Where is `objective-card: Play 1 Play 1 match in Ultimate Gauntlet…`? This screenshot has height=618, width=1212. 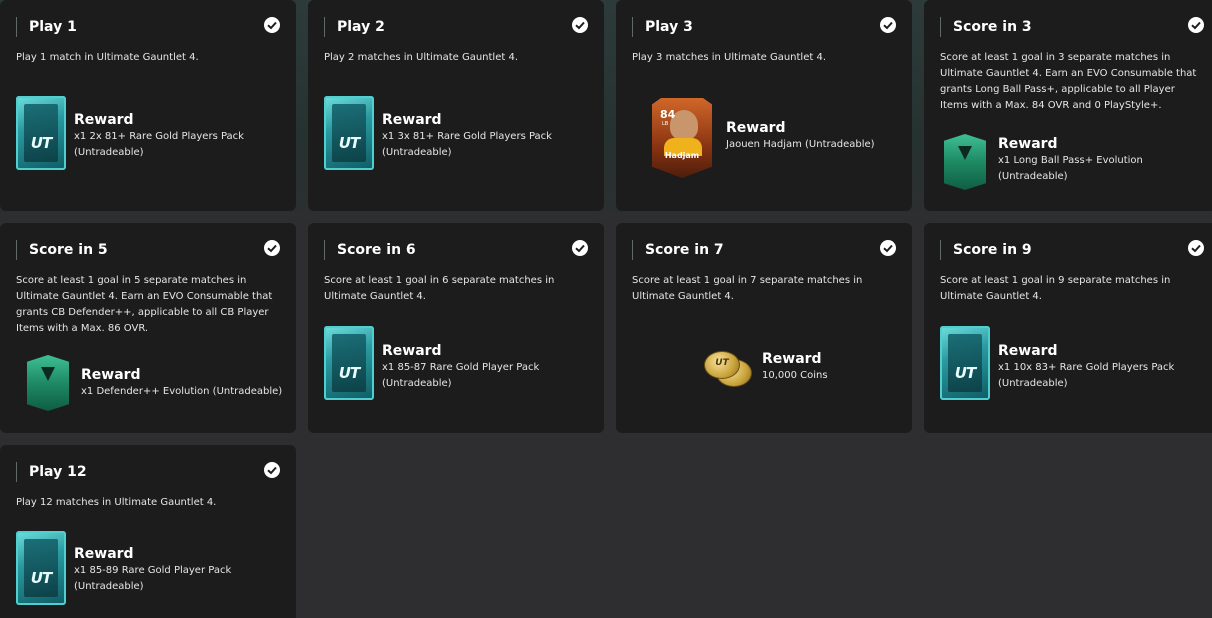 objective-card: Play 1 Play 1 match in Ultimate Gauntlet… is located at coordinates (148, 105).